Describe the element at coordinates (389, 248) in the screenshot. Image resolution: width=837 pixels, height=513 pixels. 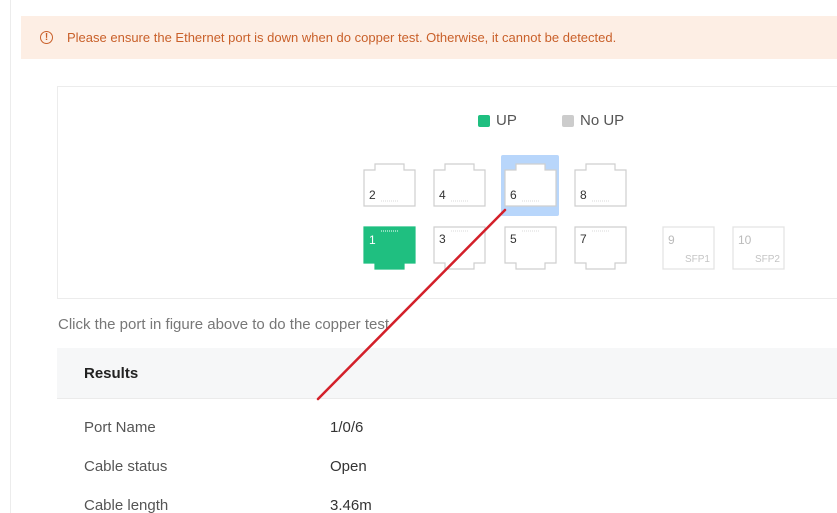
I see `port-1: 1` at that location.